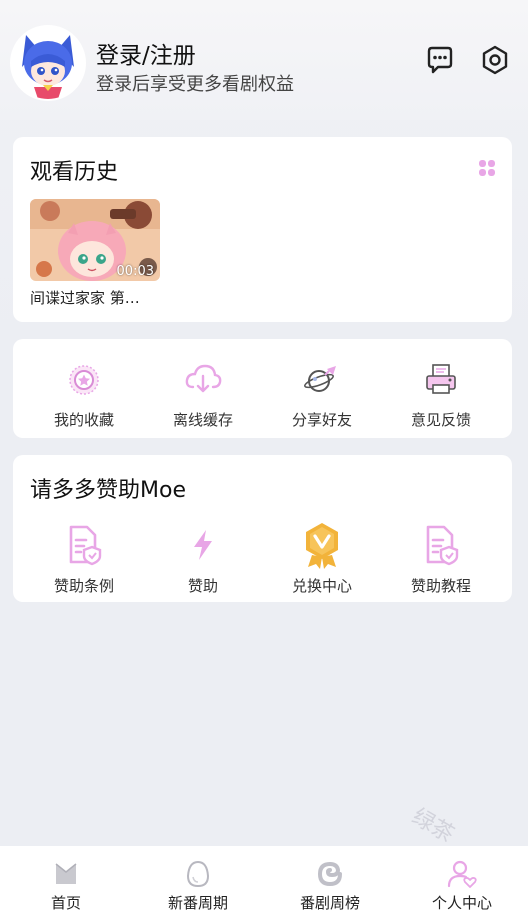  What do you see at coordinates (65, 903) in the screenshot?
I see `tab-home-label: 首页` at bounding box center [65, 903].